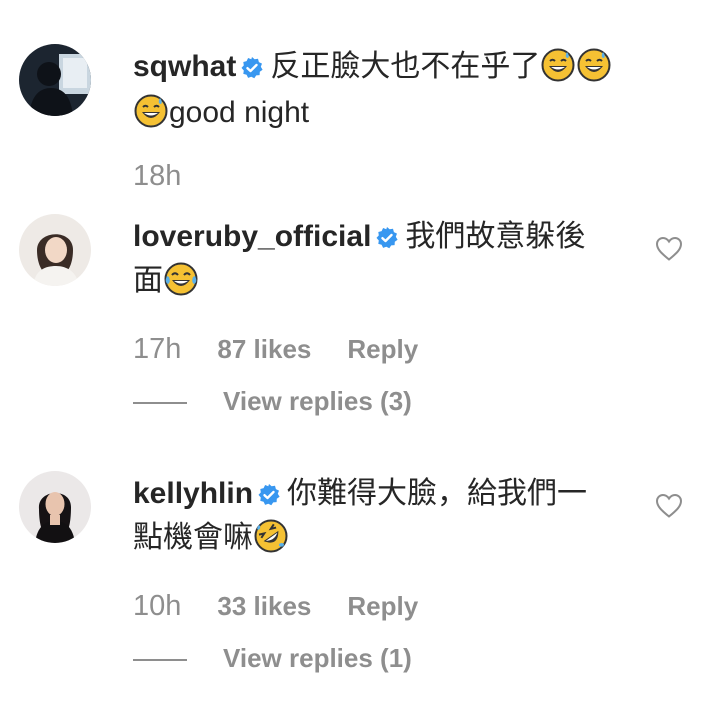 The width and height of the screenshot is (704, 701). Describe the element at coordinates (184, 66) in the screenshot. I see `username: sqwhat` at that location.